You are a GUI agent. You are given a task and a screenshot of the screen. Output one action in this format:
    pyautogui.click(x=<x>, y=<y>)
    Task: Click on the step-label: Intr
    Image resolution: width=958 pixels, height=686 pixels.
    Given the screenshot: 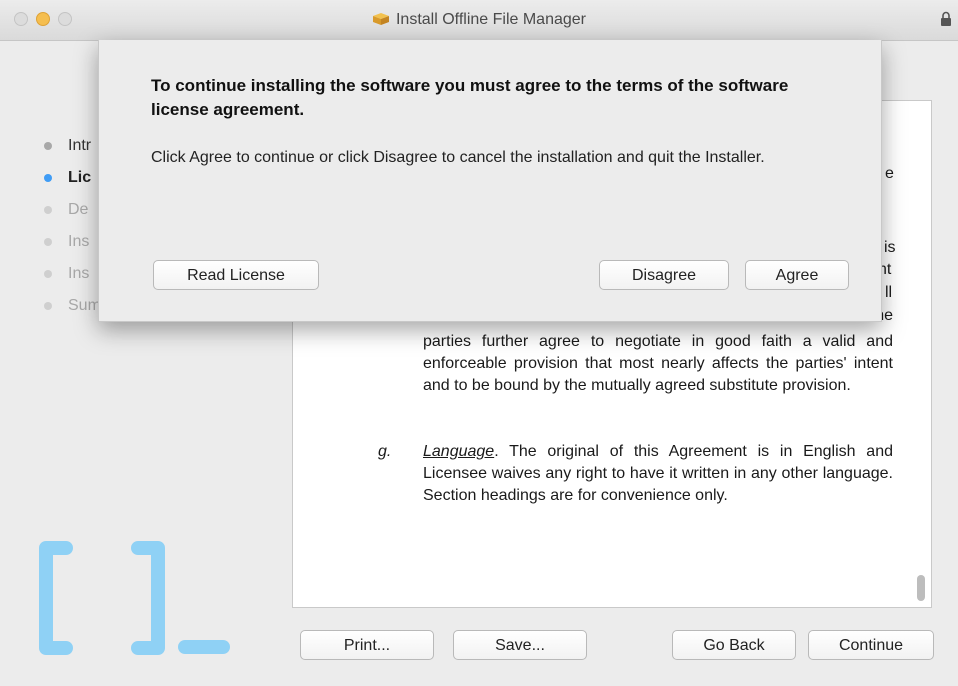 What is the action you would take?
    pyautogui.click(x=80, y=145)
    